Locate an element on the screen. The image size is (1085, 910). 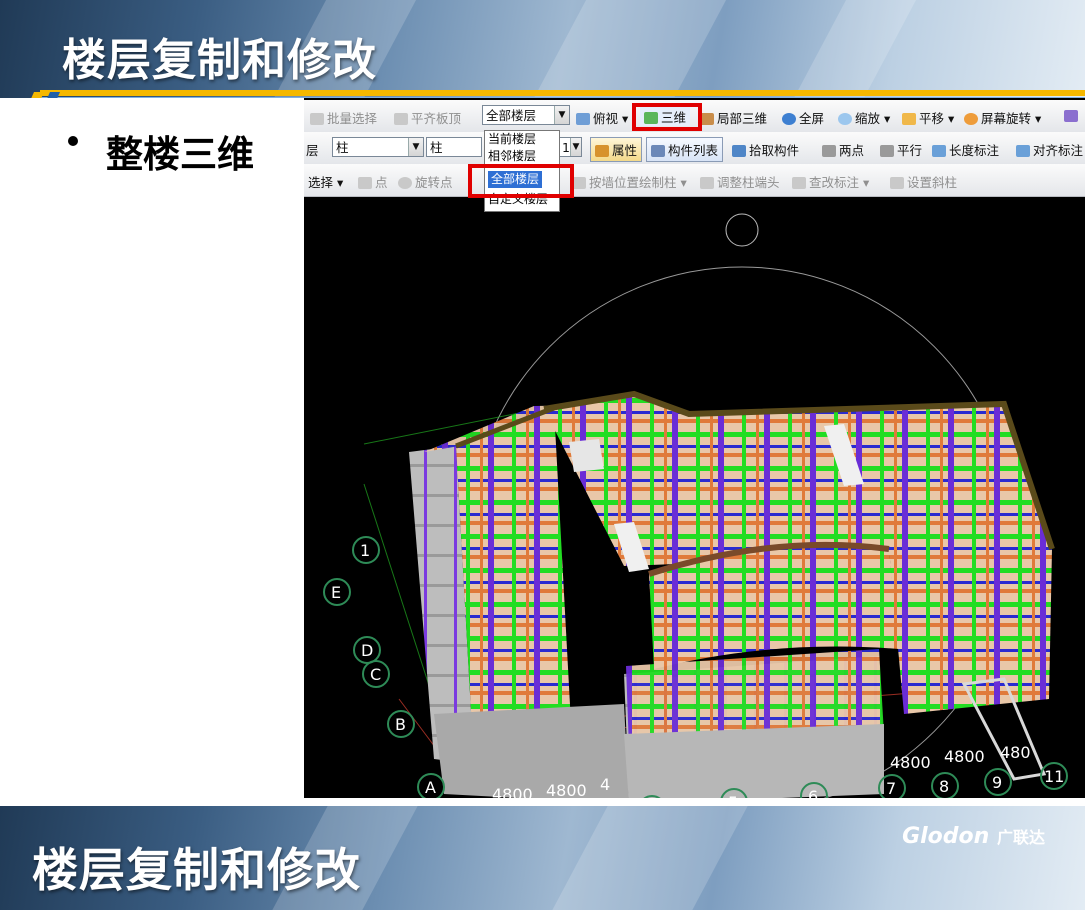
length-dim-label: 长度标注 is located at coordinates (974, 150).